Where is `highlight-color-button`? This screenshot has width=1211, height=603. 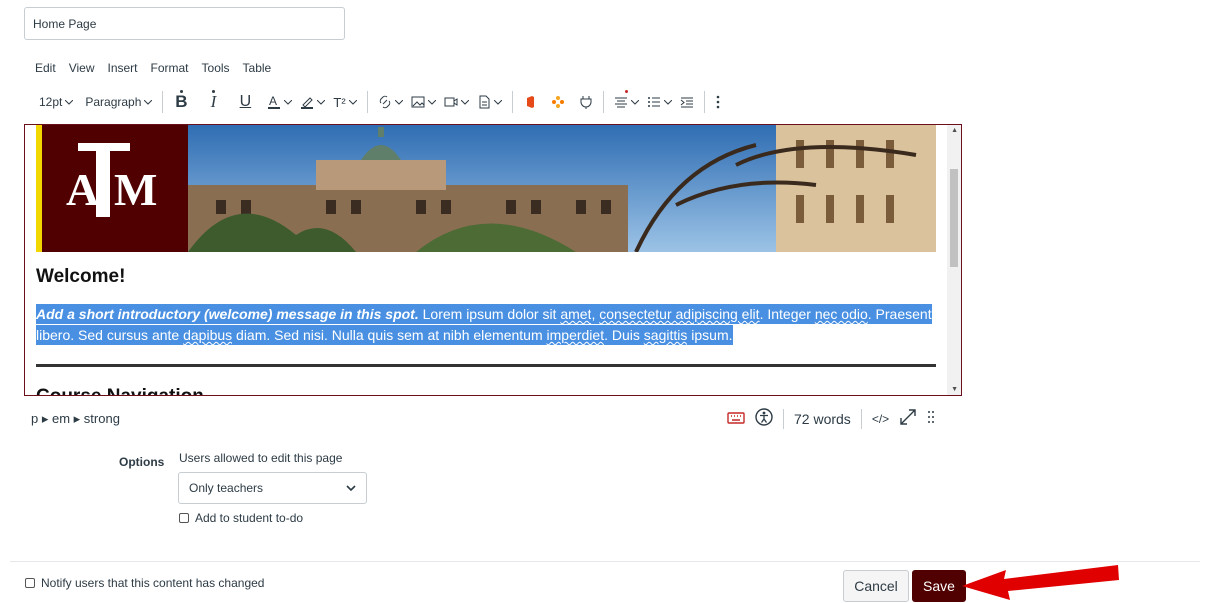 highlight-color-button is located at coordinates (312, 102).